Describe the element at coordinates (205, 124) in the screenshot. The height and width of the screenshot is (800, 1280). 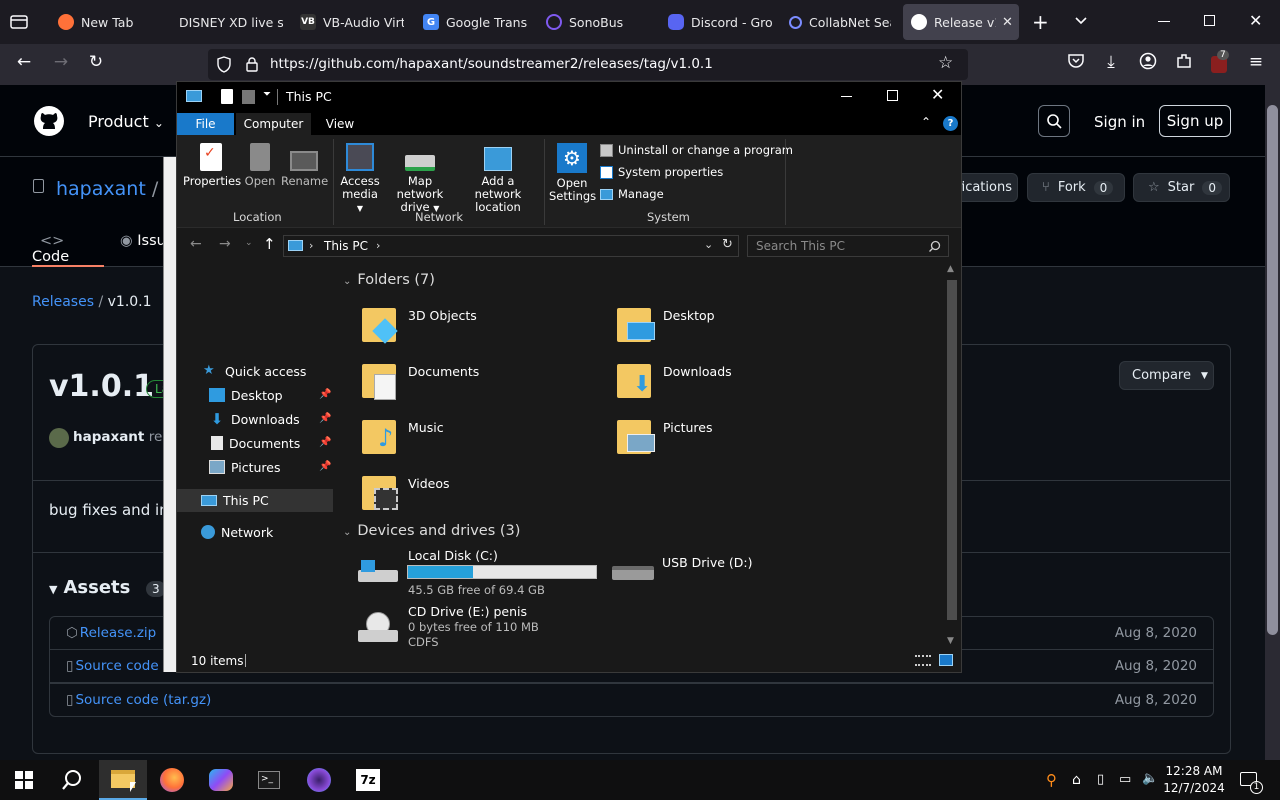
I see `tab-file: File` at that location.